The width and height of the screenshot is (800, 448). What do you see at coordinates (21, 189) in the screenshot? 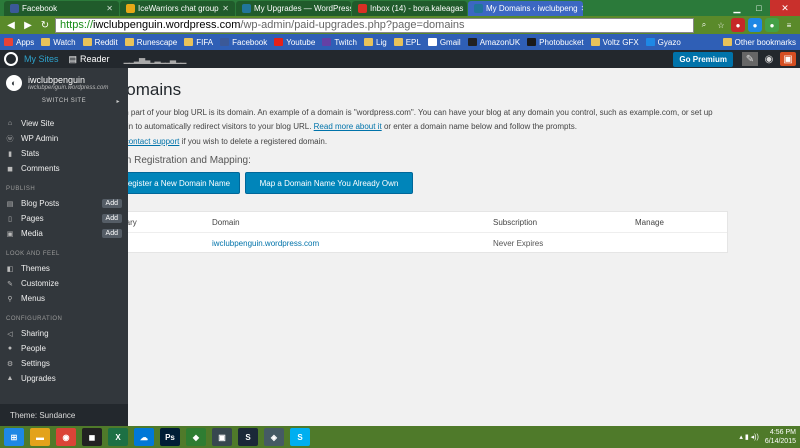
I see `section-header-publish: PUBLISH` at bounding box center [21, 189].